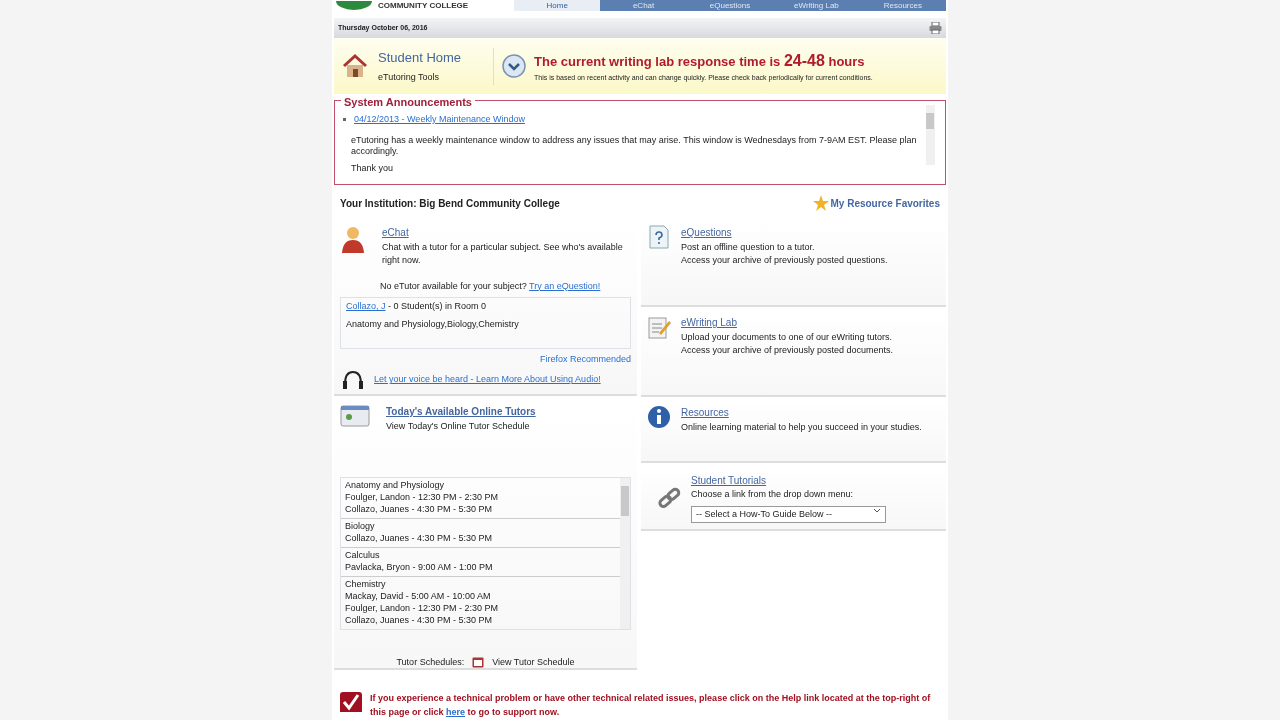 The width and height of the screenshot is (1280, 720). Describe the element at coordinates (395, 485) in the screenshot. I see `subject-heading: Anatomy and Physiology` at that location.